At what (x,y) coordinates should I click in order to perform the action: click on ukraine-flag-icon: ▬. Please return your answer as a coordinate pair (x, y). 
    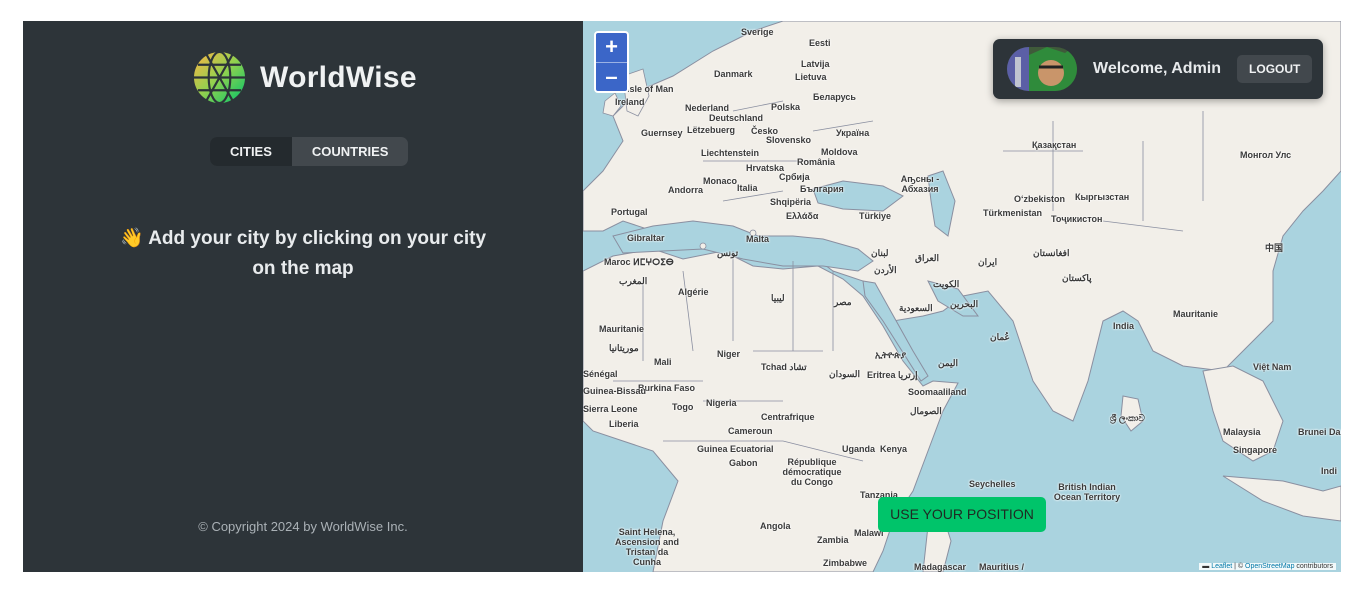
    Looking at the image, I should click on (1206, 566).